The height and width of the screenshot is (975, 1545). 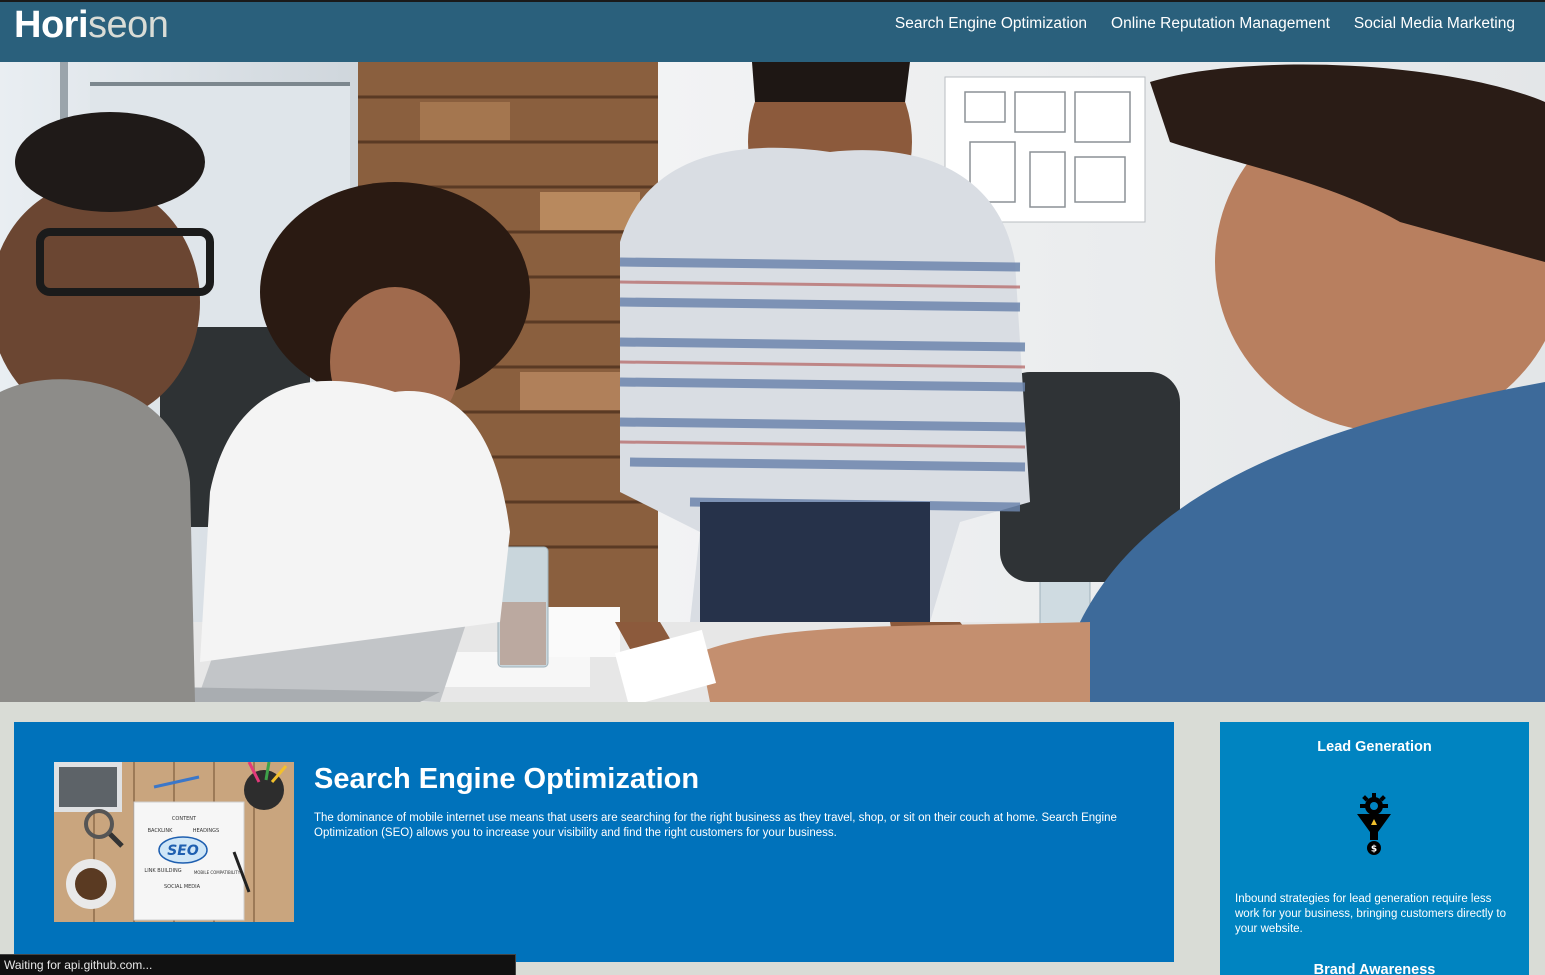 I want to click on seo-word-social: SOCIAL MEDIA, so click(x=182, y=887).